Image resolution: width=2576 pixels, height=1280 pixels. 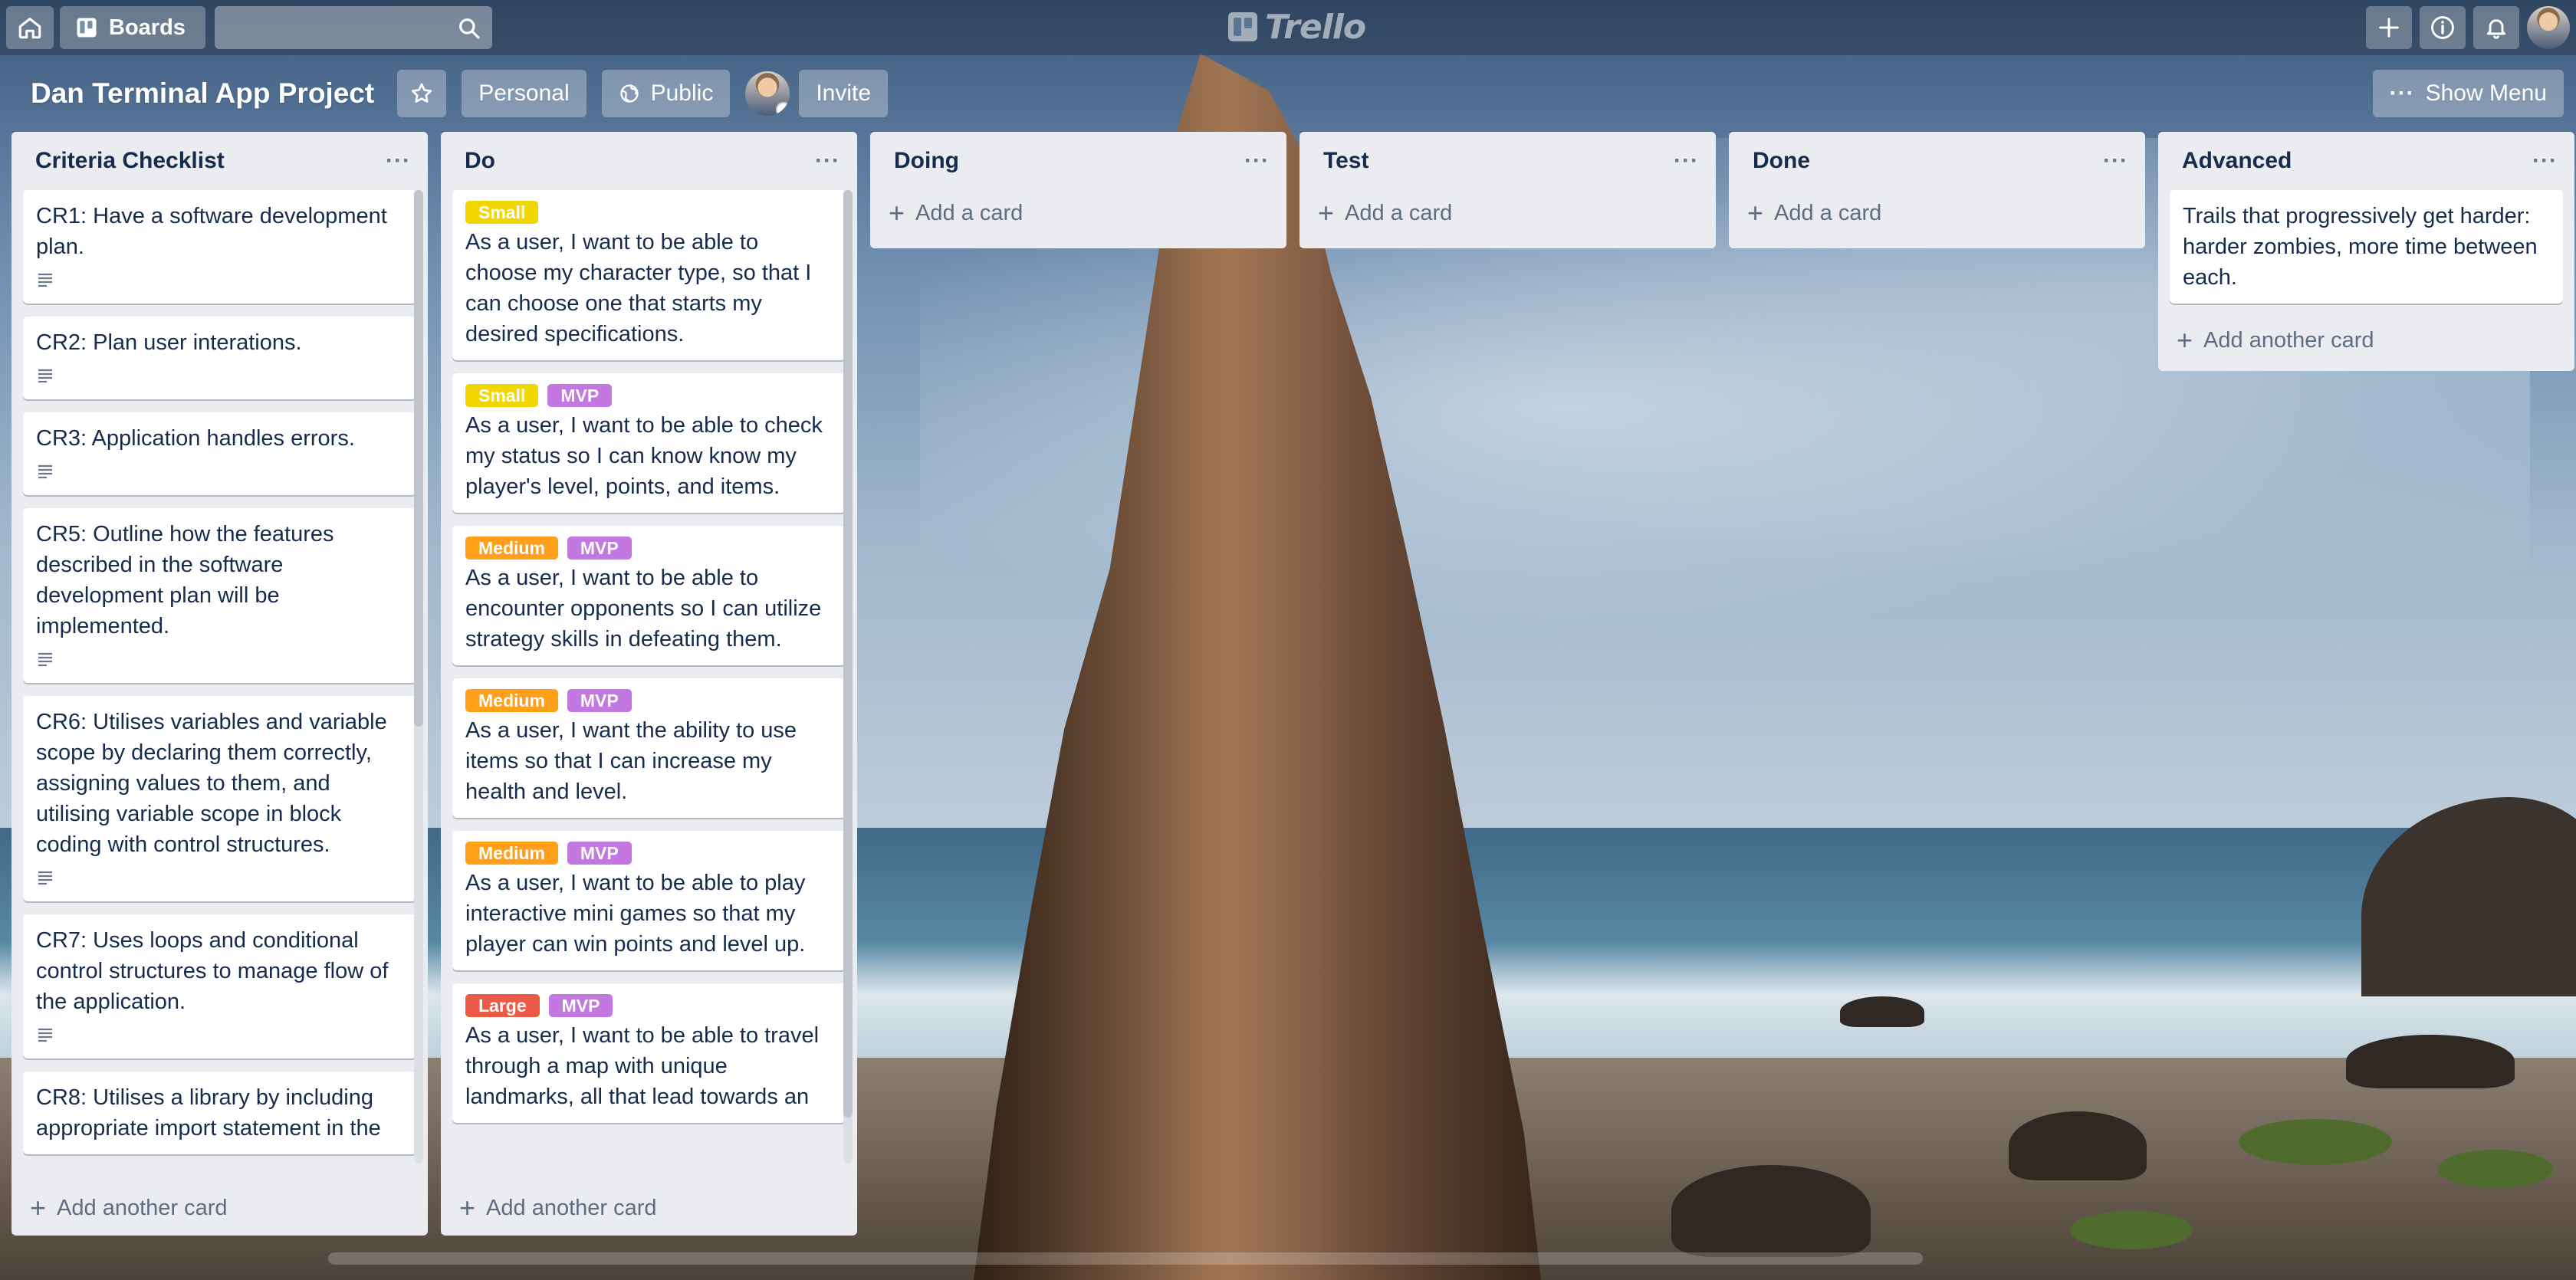 What do you see at coordinates (524, 93) in the screenshot?
I see `team-button: Personal` at bounding box center [524, 93].